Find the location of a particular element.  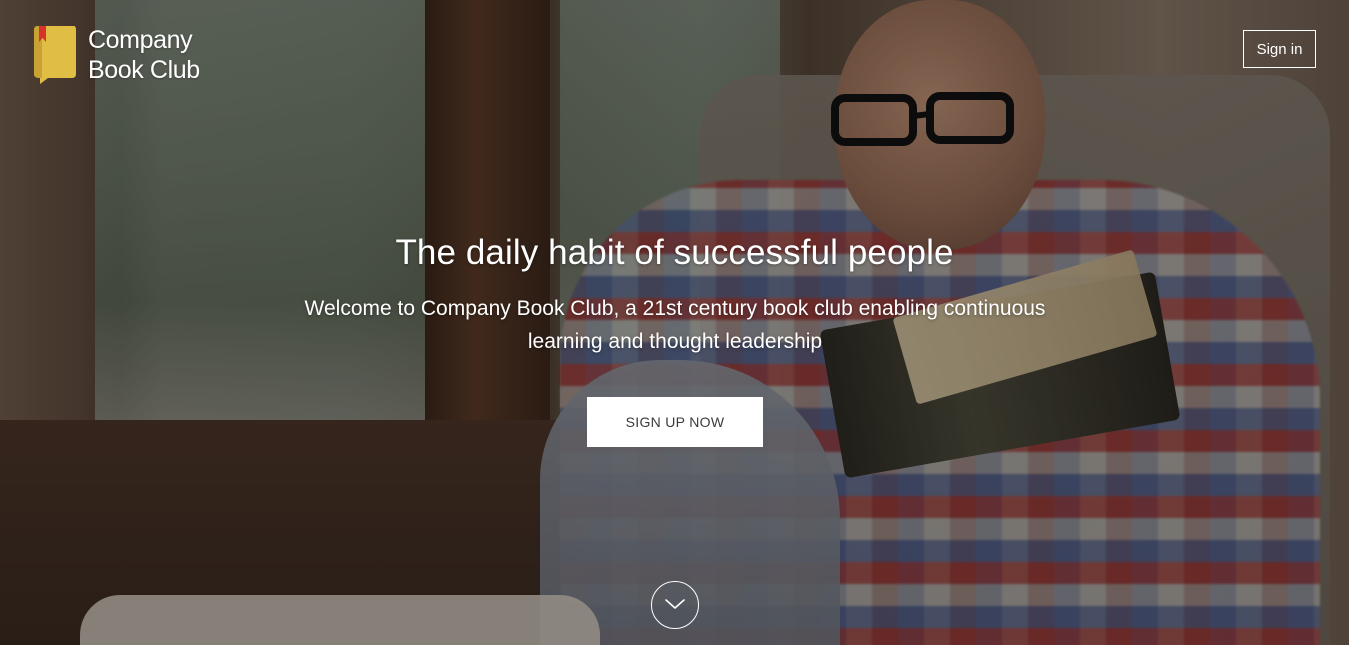

brand-name-line1: Company is located at coordinates (140, 40).